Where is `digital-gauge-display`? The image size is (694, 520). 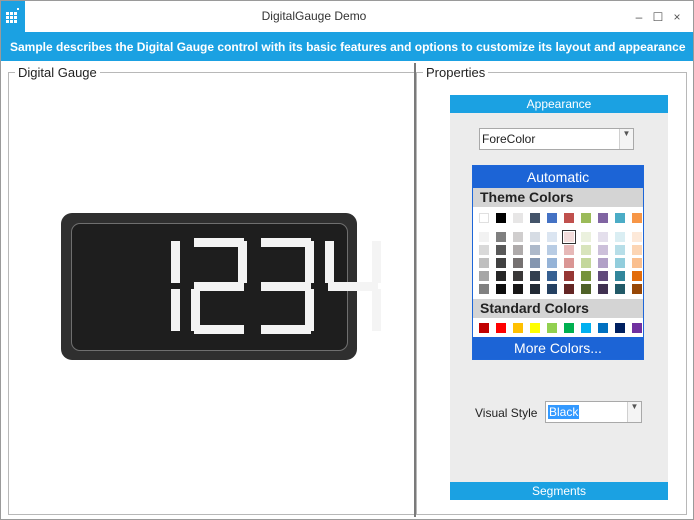 digital-gauge-display is located at coordinates (226, 287).